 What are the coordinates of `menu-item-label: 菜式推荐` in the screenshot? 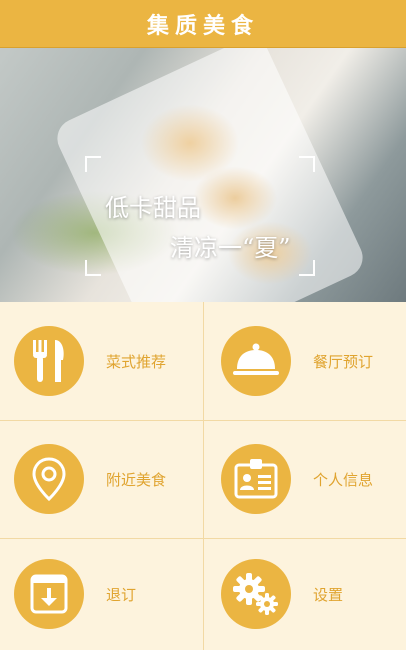 It's located at (136, 361).